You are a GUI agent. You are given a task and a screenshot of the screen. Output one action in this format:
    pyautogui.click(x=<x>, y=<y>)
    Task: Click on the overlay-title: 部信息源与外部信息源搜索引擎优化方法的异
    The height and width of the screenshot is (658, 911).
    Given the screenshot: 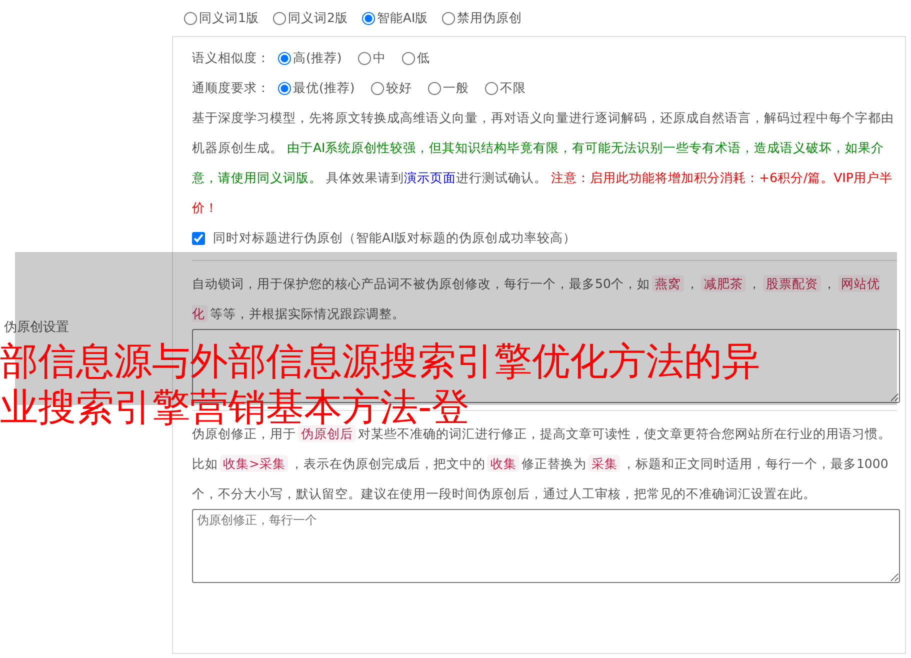 What is the action you would take?
    pyautogui.click(x=380, y=361)
    